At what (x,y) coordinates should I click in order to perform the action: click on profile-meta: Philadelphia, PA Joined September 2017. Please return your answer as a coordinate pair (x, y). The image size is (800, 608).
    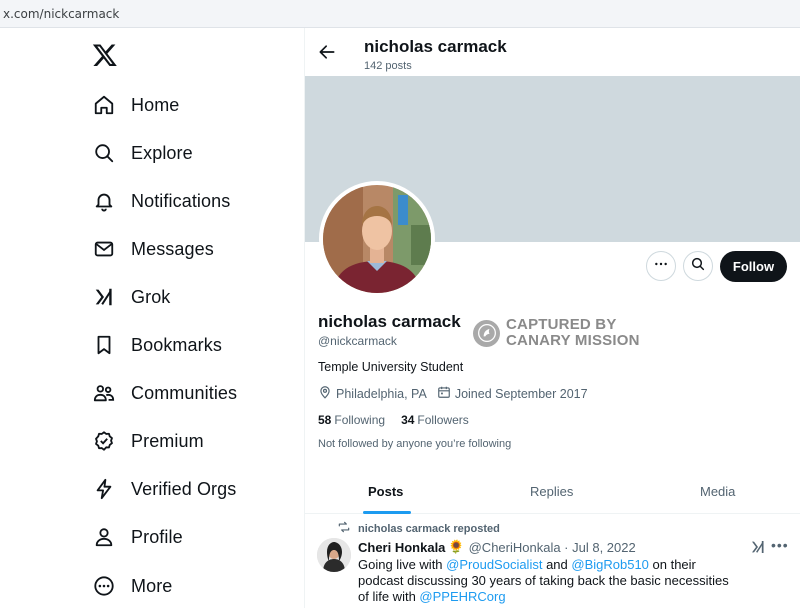
    Looking at the image, I should click on (458, 393).